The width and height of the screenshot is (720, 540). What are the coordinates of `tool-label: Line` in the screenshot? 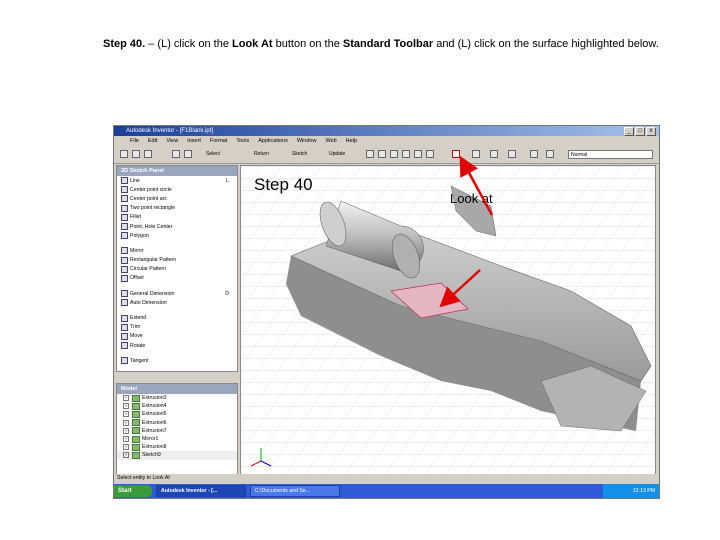 It's located at (135, 180).